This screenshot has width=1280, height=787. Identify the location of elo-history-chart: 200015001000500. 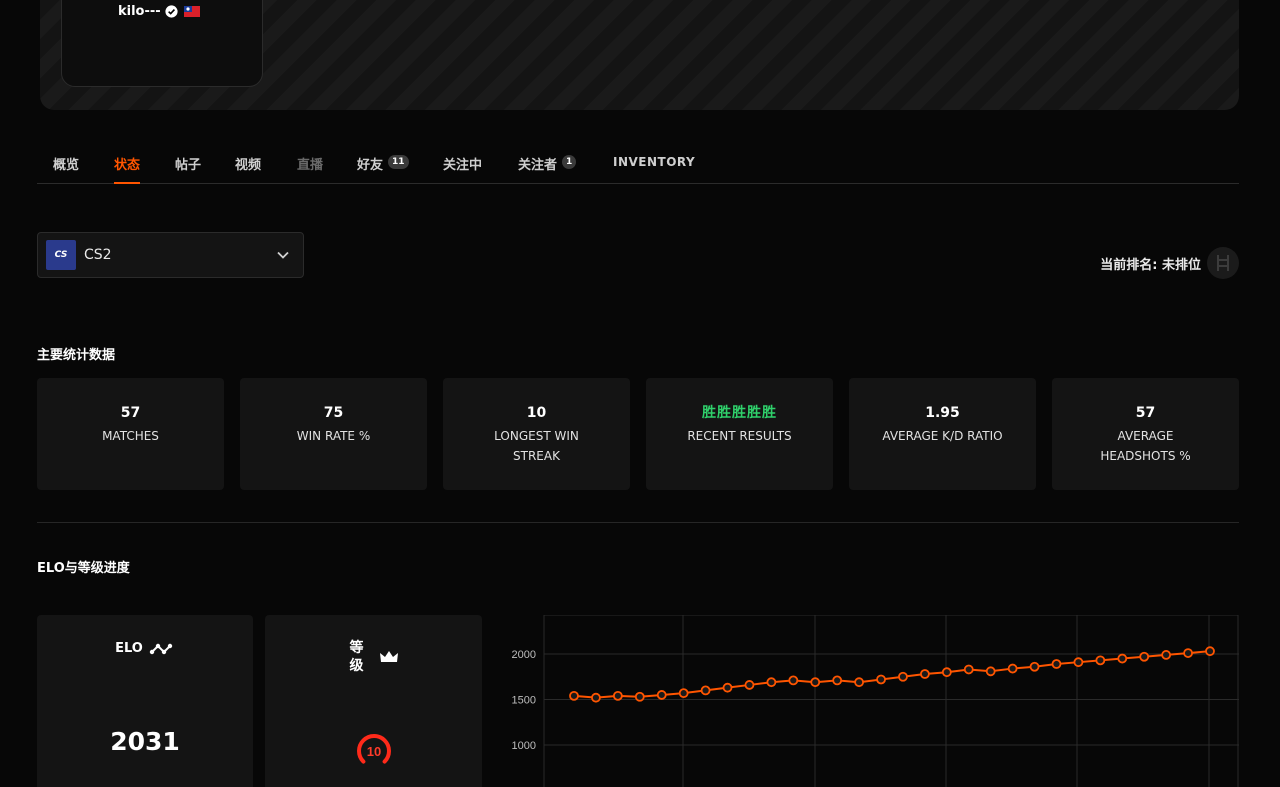
(875, 701).